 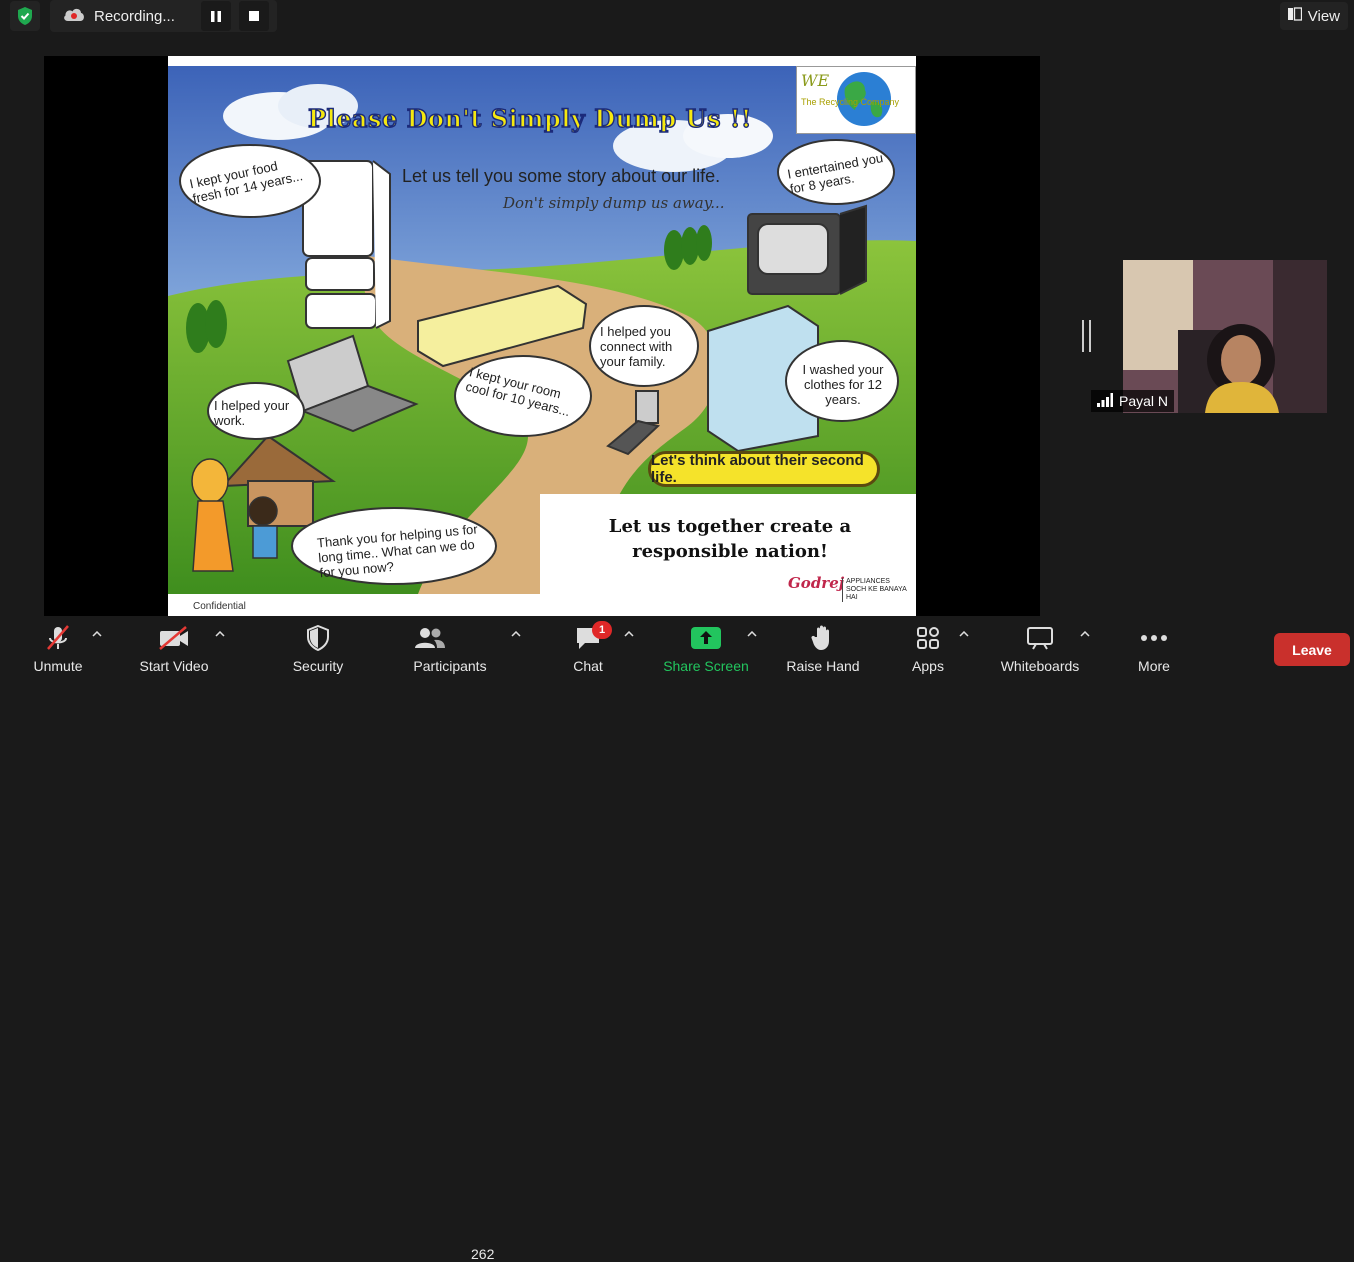 I want to click on view-label: View, so click(x=1323, y=16).